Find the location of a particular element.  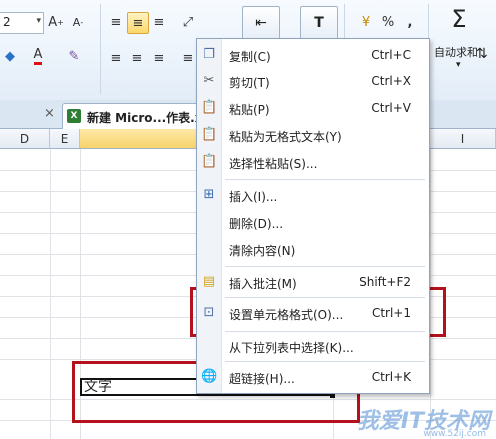

paste-special-icon: 📋 is located at coordinates (209, 161).